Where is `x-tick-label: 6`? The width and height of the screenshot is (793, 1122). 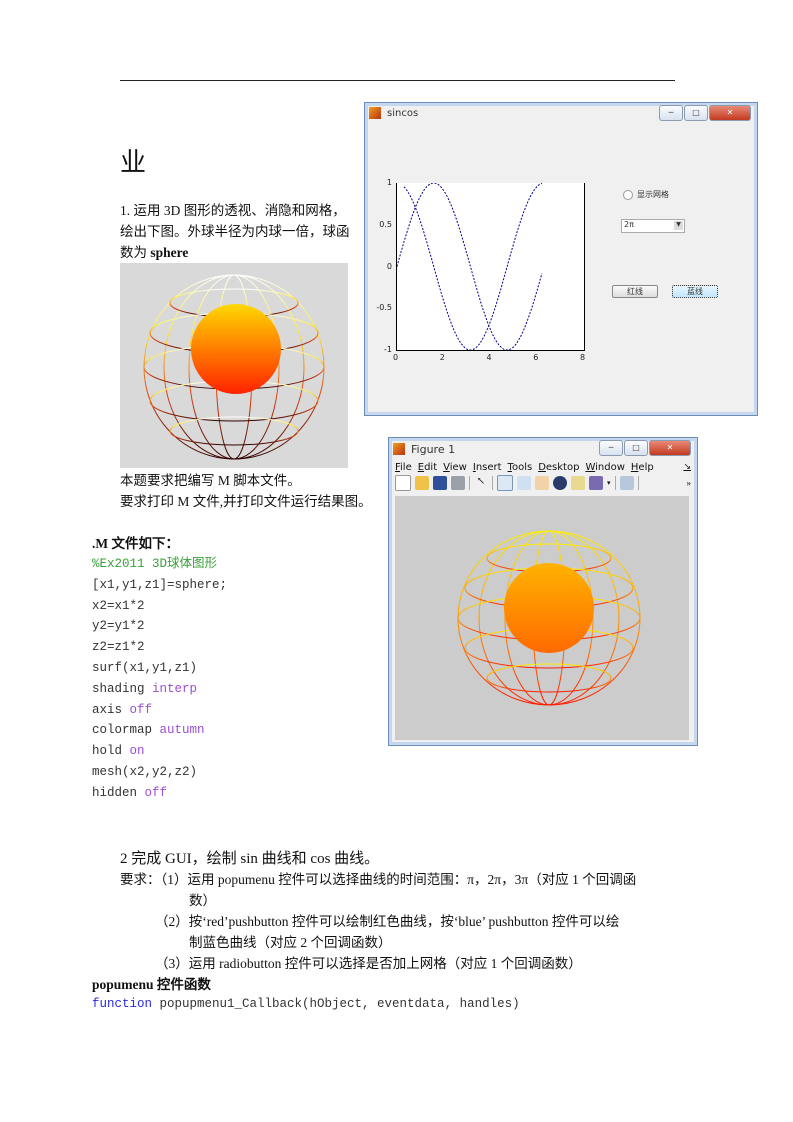 x-tick-label: 6 is located at coordinates (536, 357).